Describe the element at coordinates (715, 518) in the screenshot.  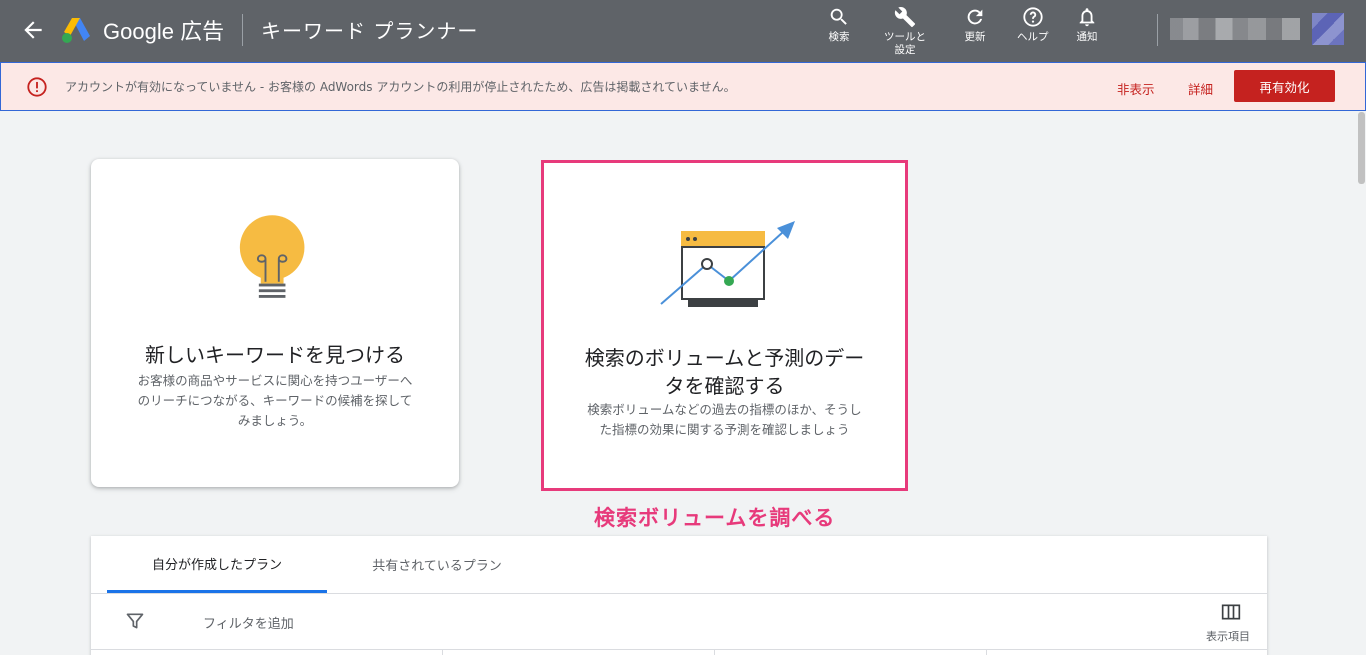
I see `annotation-label: 検索ボリュームを調べる` at that location.